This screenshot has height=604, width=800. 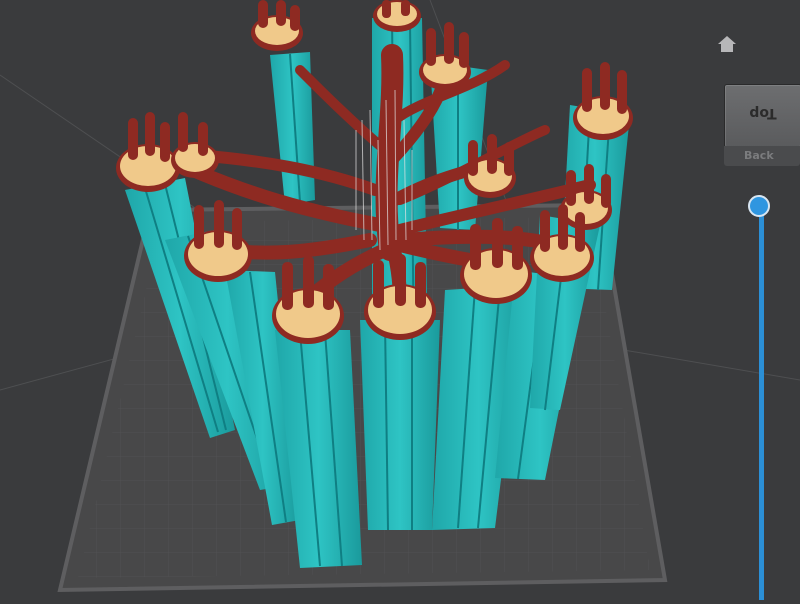 I want to click on view-cube: Top Back, so click(x=761, y=124).